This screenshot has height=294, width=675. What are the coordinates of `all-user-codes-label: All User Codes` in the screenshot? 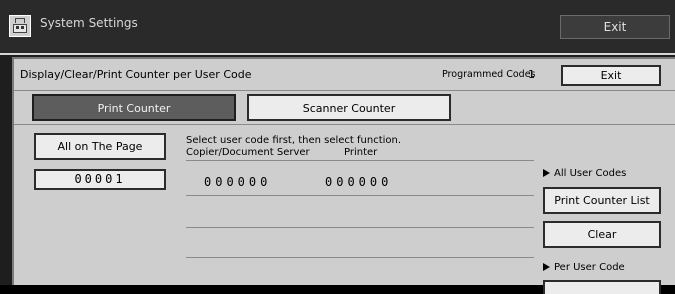 It's located at (584, 173).